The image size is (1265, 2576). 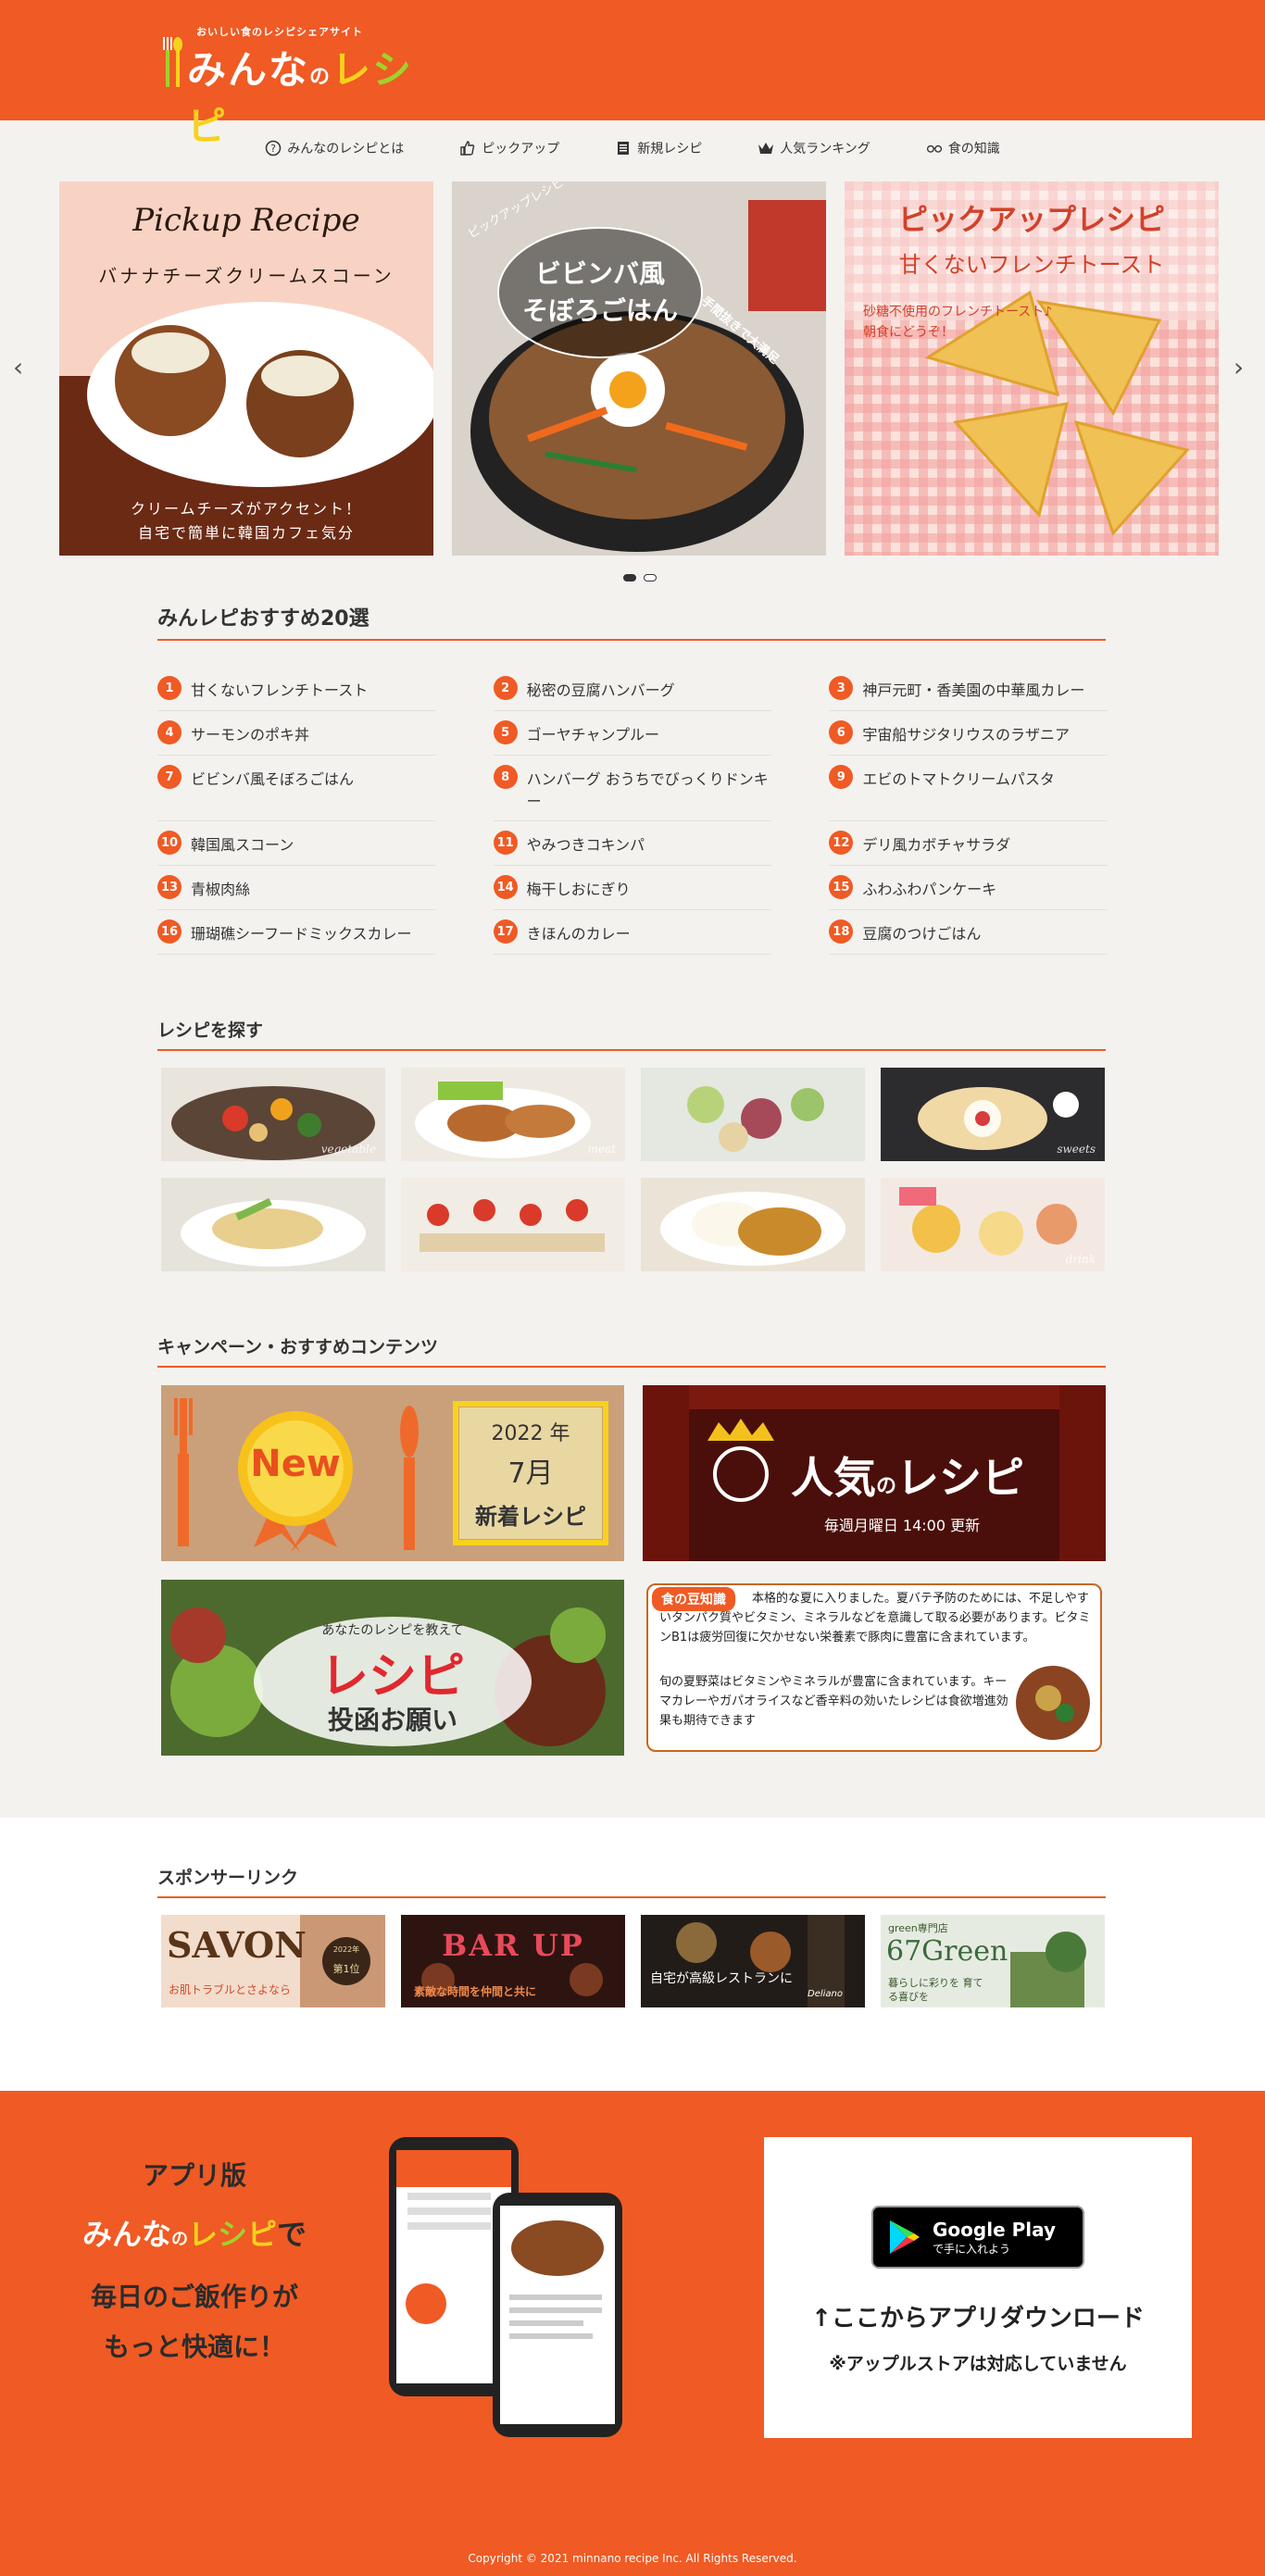 What do you see at coordinates (599, 273) in the screenshot?
I see `slide2-title1: ビビンバ風` at bounding box center [599, 273].